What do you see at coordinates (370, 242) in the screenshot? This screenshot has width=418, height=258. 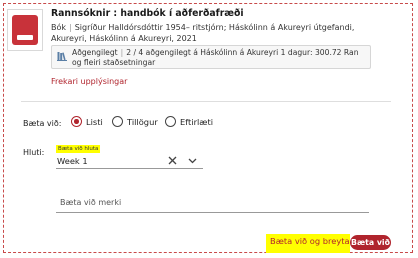 I see `add-button: Bæta við` at bounding box center [370, 242].